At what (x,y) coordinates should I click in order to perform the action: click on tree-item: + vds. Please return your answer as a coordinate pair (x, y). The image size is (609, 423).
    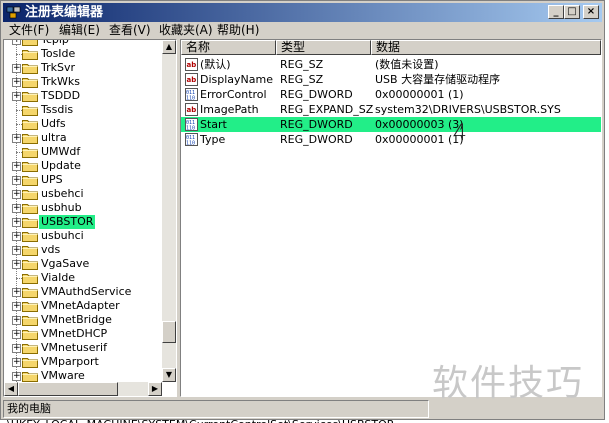
    Looking at the image, I should click on (84, 250).